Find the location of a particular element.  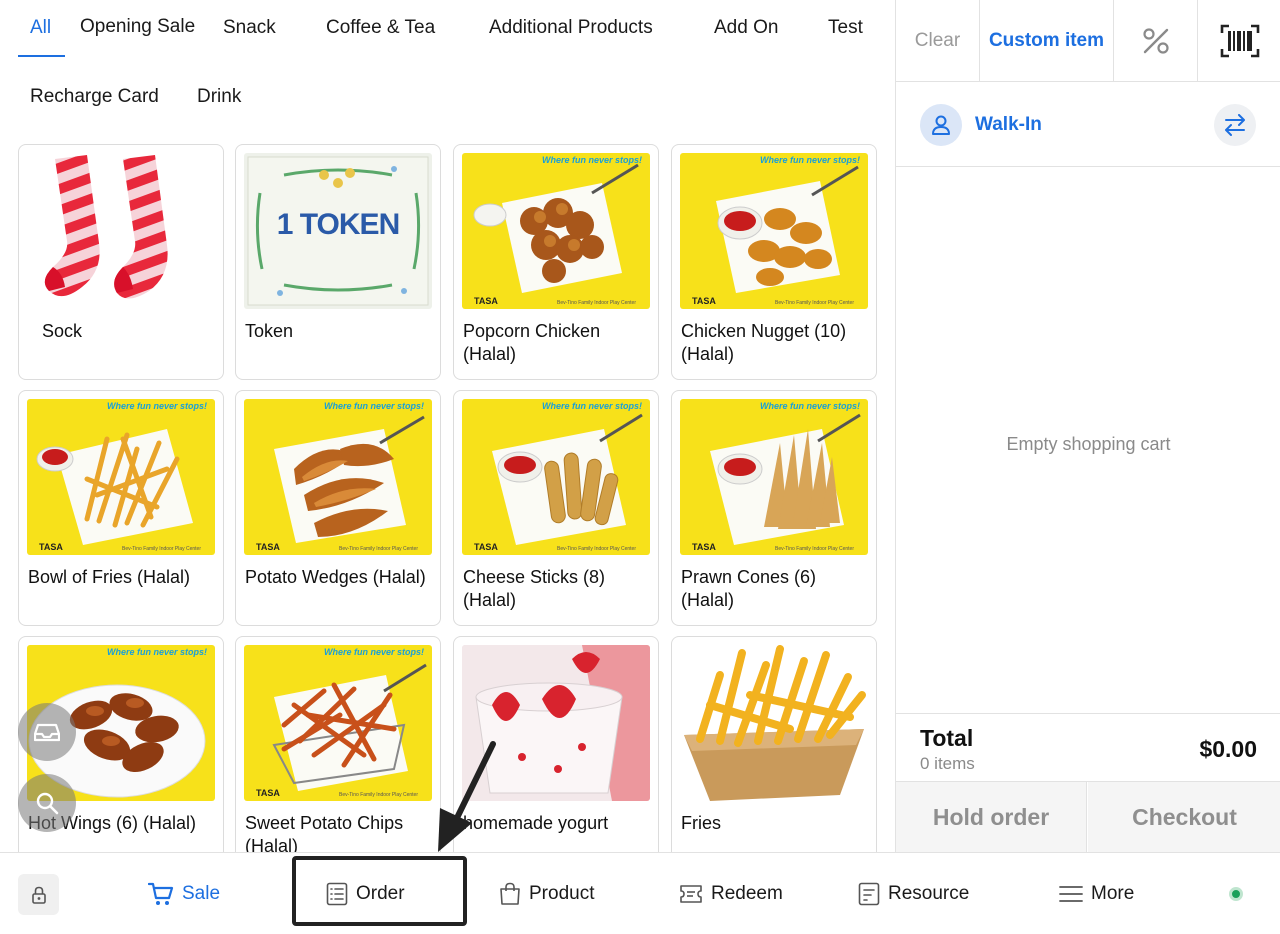

nav-redeem: Redeem is located at coordinates (731, 893).